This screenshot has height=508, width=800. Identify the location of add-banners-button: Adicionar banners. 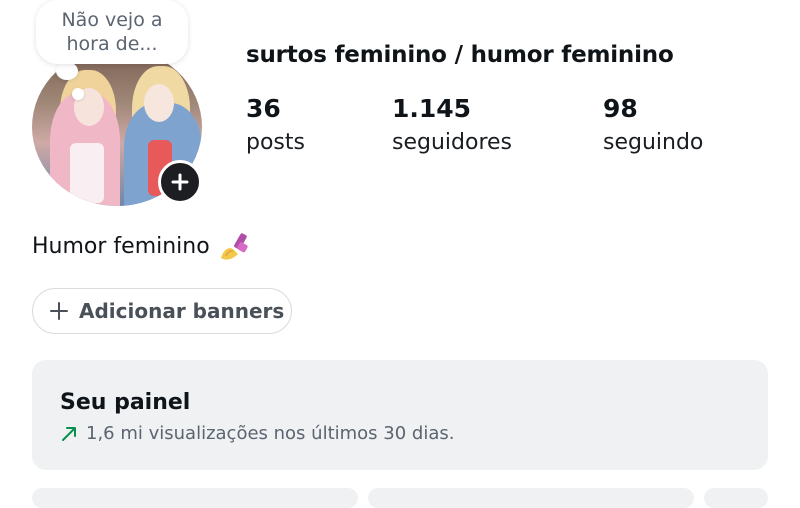
(162, 311).